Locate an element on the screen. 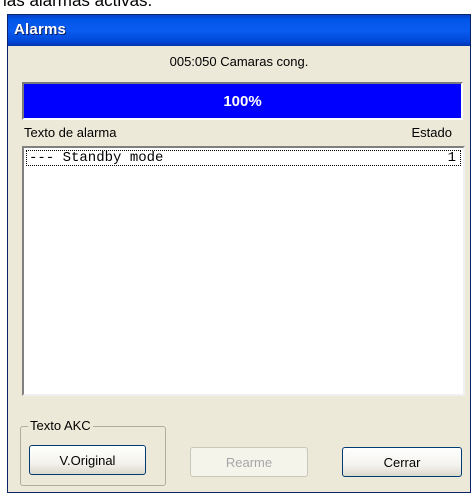 The image size is (473, 495). column-header-state: Estado is located at coordinates (431, 132).